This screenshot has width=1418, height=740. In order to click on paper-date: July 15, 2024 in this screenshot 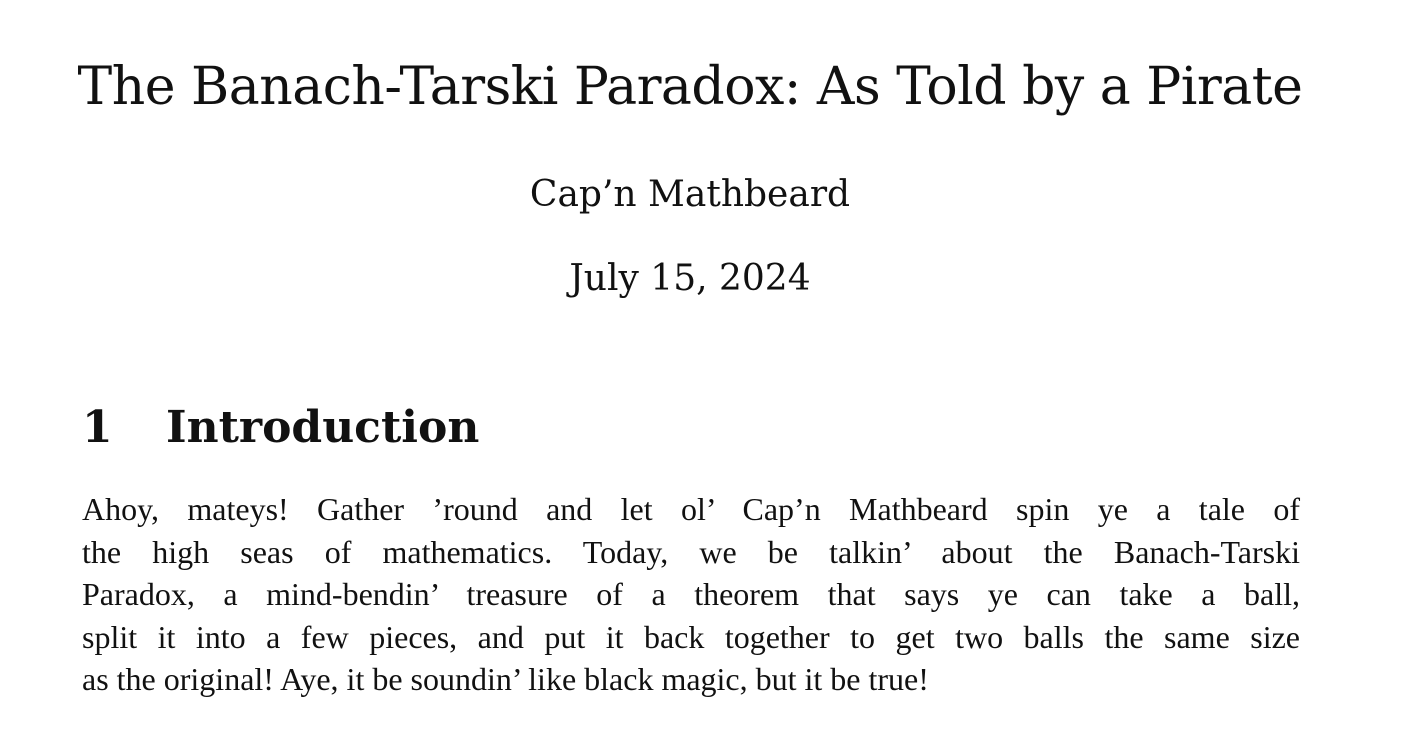, I will do `click(690, 278)`.